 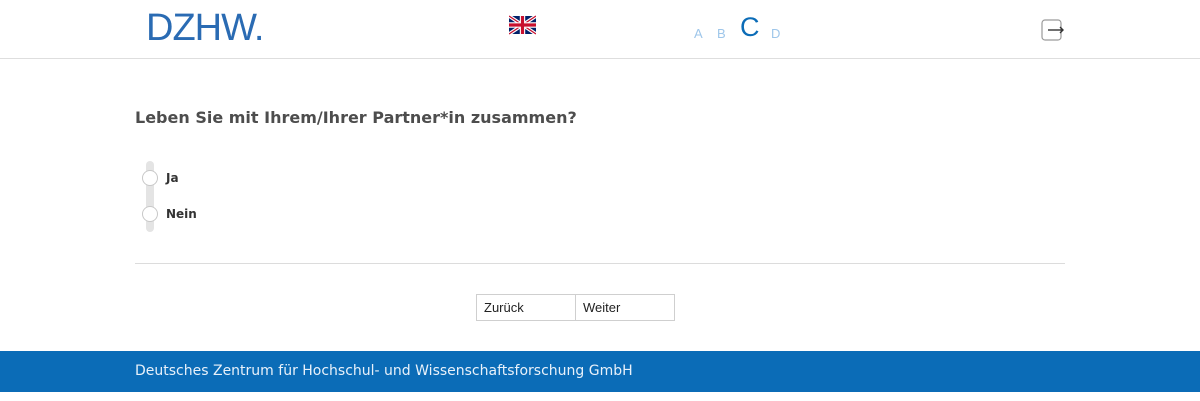 What do you see at coordinates (172, 178) in the screenshot?
I see `option-ja-label: Ja` at bounding box center [172, 178].